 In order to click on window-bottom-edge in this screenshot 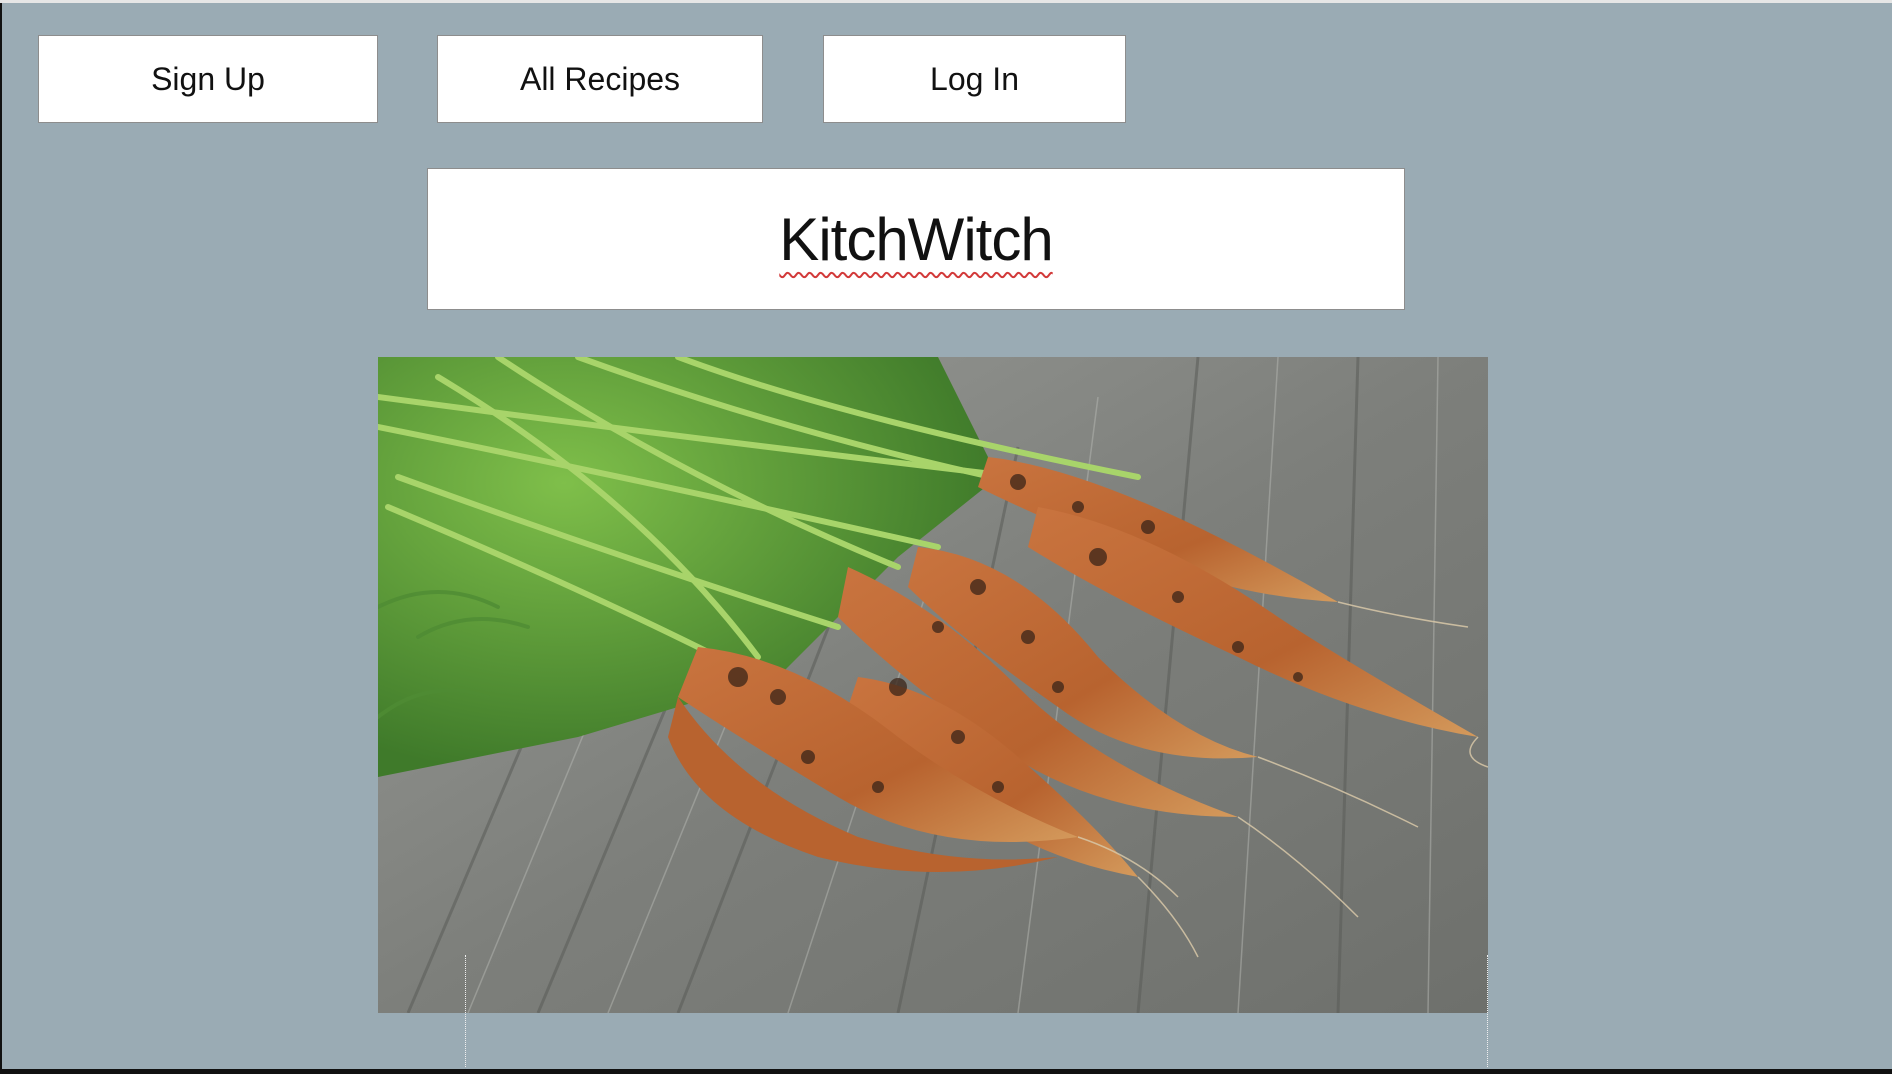, I will do `click(946, 1071)`.